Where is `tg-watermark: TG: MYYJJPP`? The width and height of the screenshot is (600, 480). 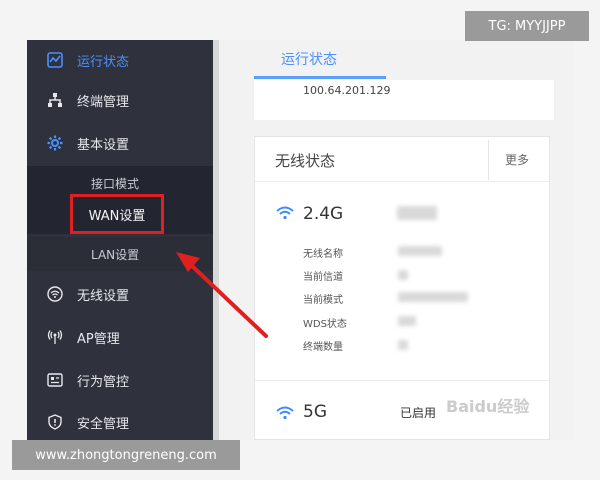
tg-watermark: TG: MYYJJPP is located at coordinates (527, 26).